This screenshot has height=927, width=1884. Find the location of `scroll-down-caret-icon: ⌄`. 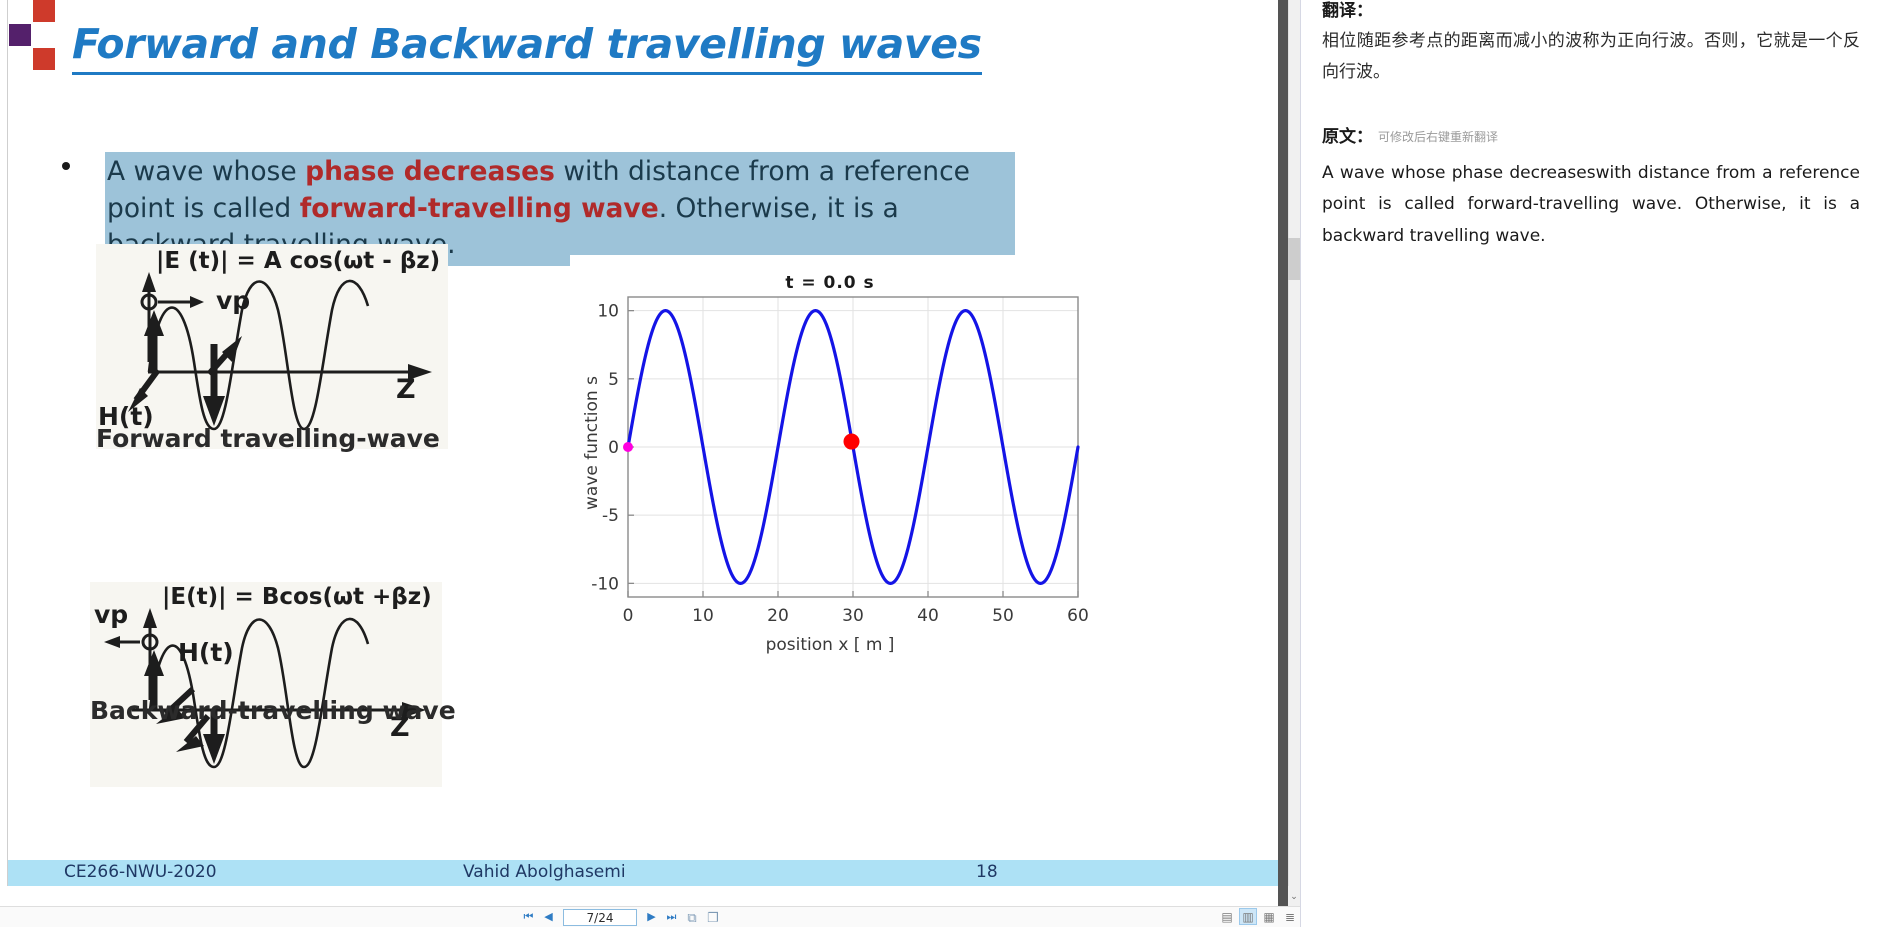

scroll-down-caret-icon: ⌄ is located at coordinates (1294, 896).